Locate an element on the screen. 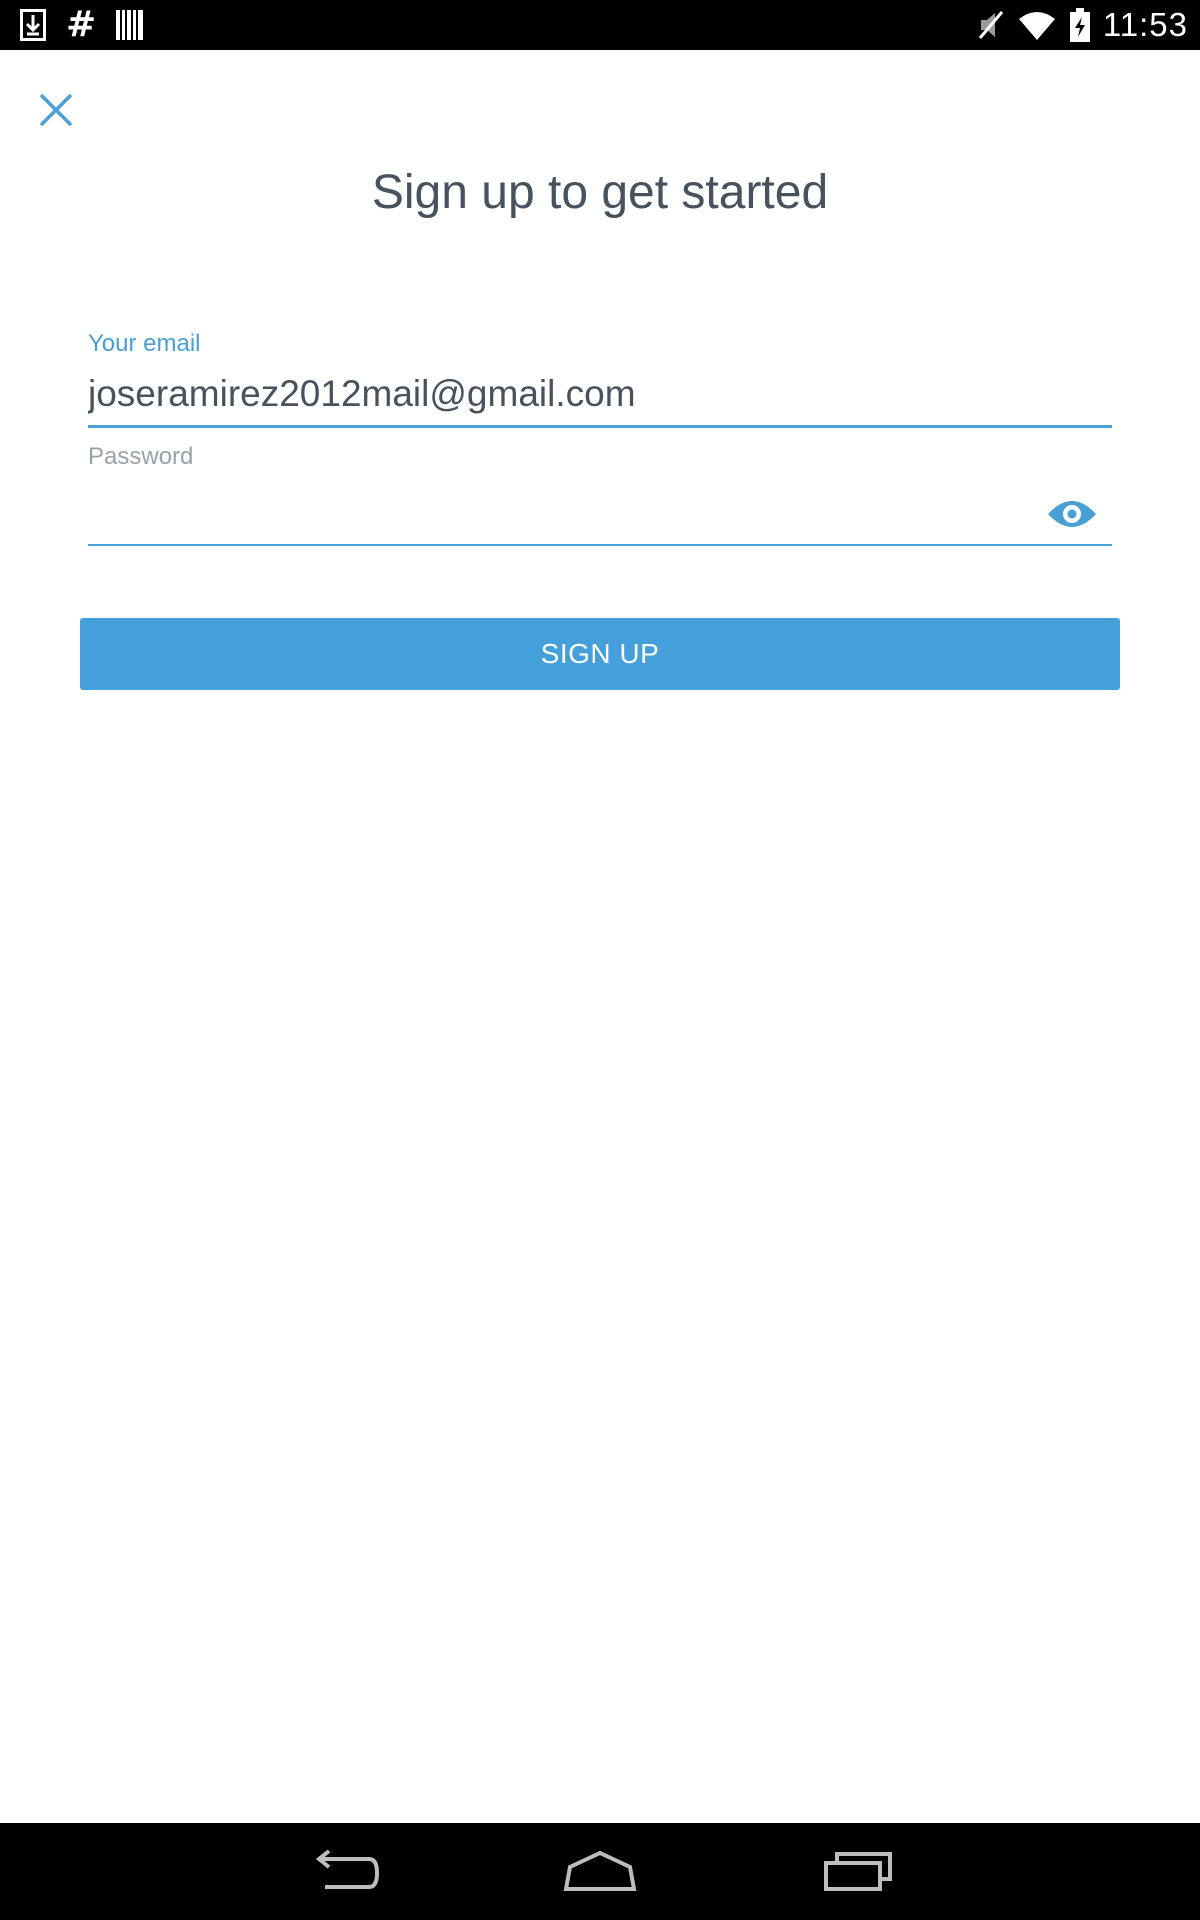 The image size is (1200, 1920). back-icon is located at coordinates (347, 1869).